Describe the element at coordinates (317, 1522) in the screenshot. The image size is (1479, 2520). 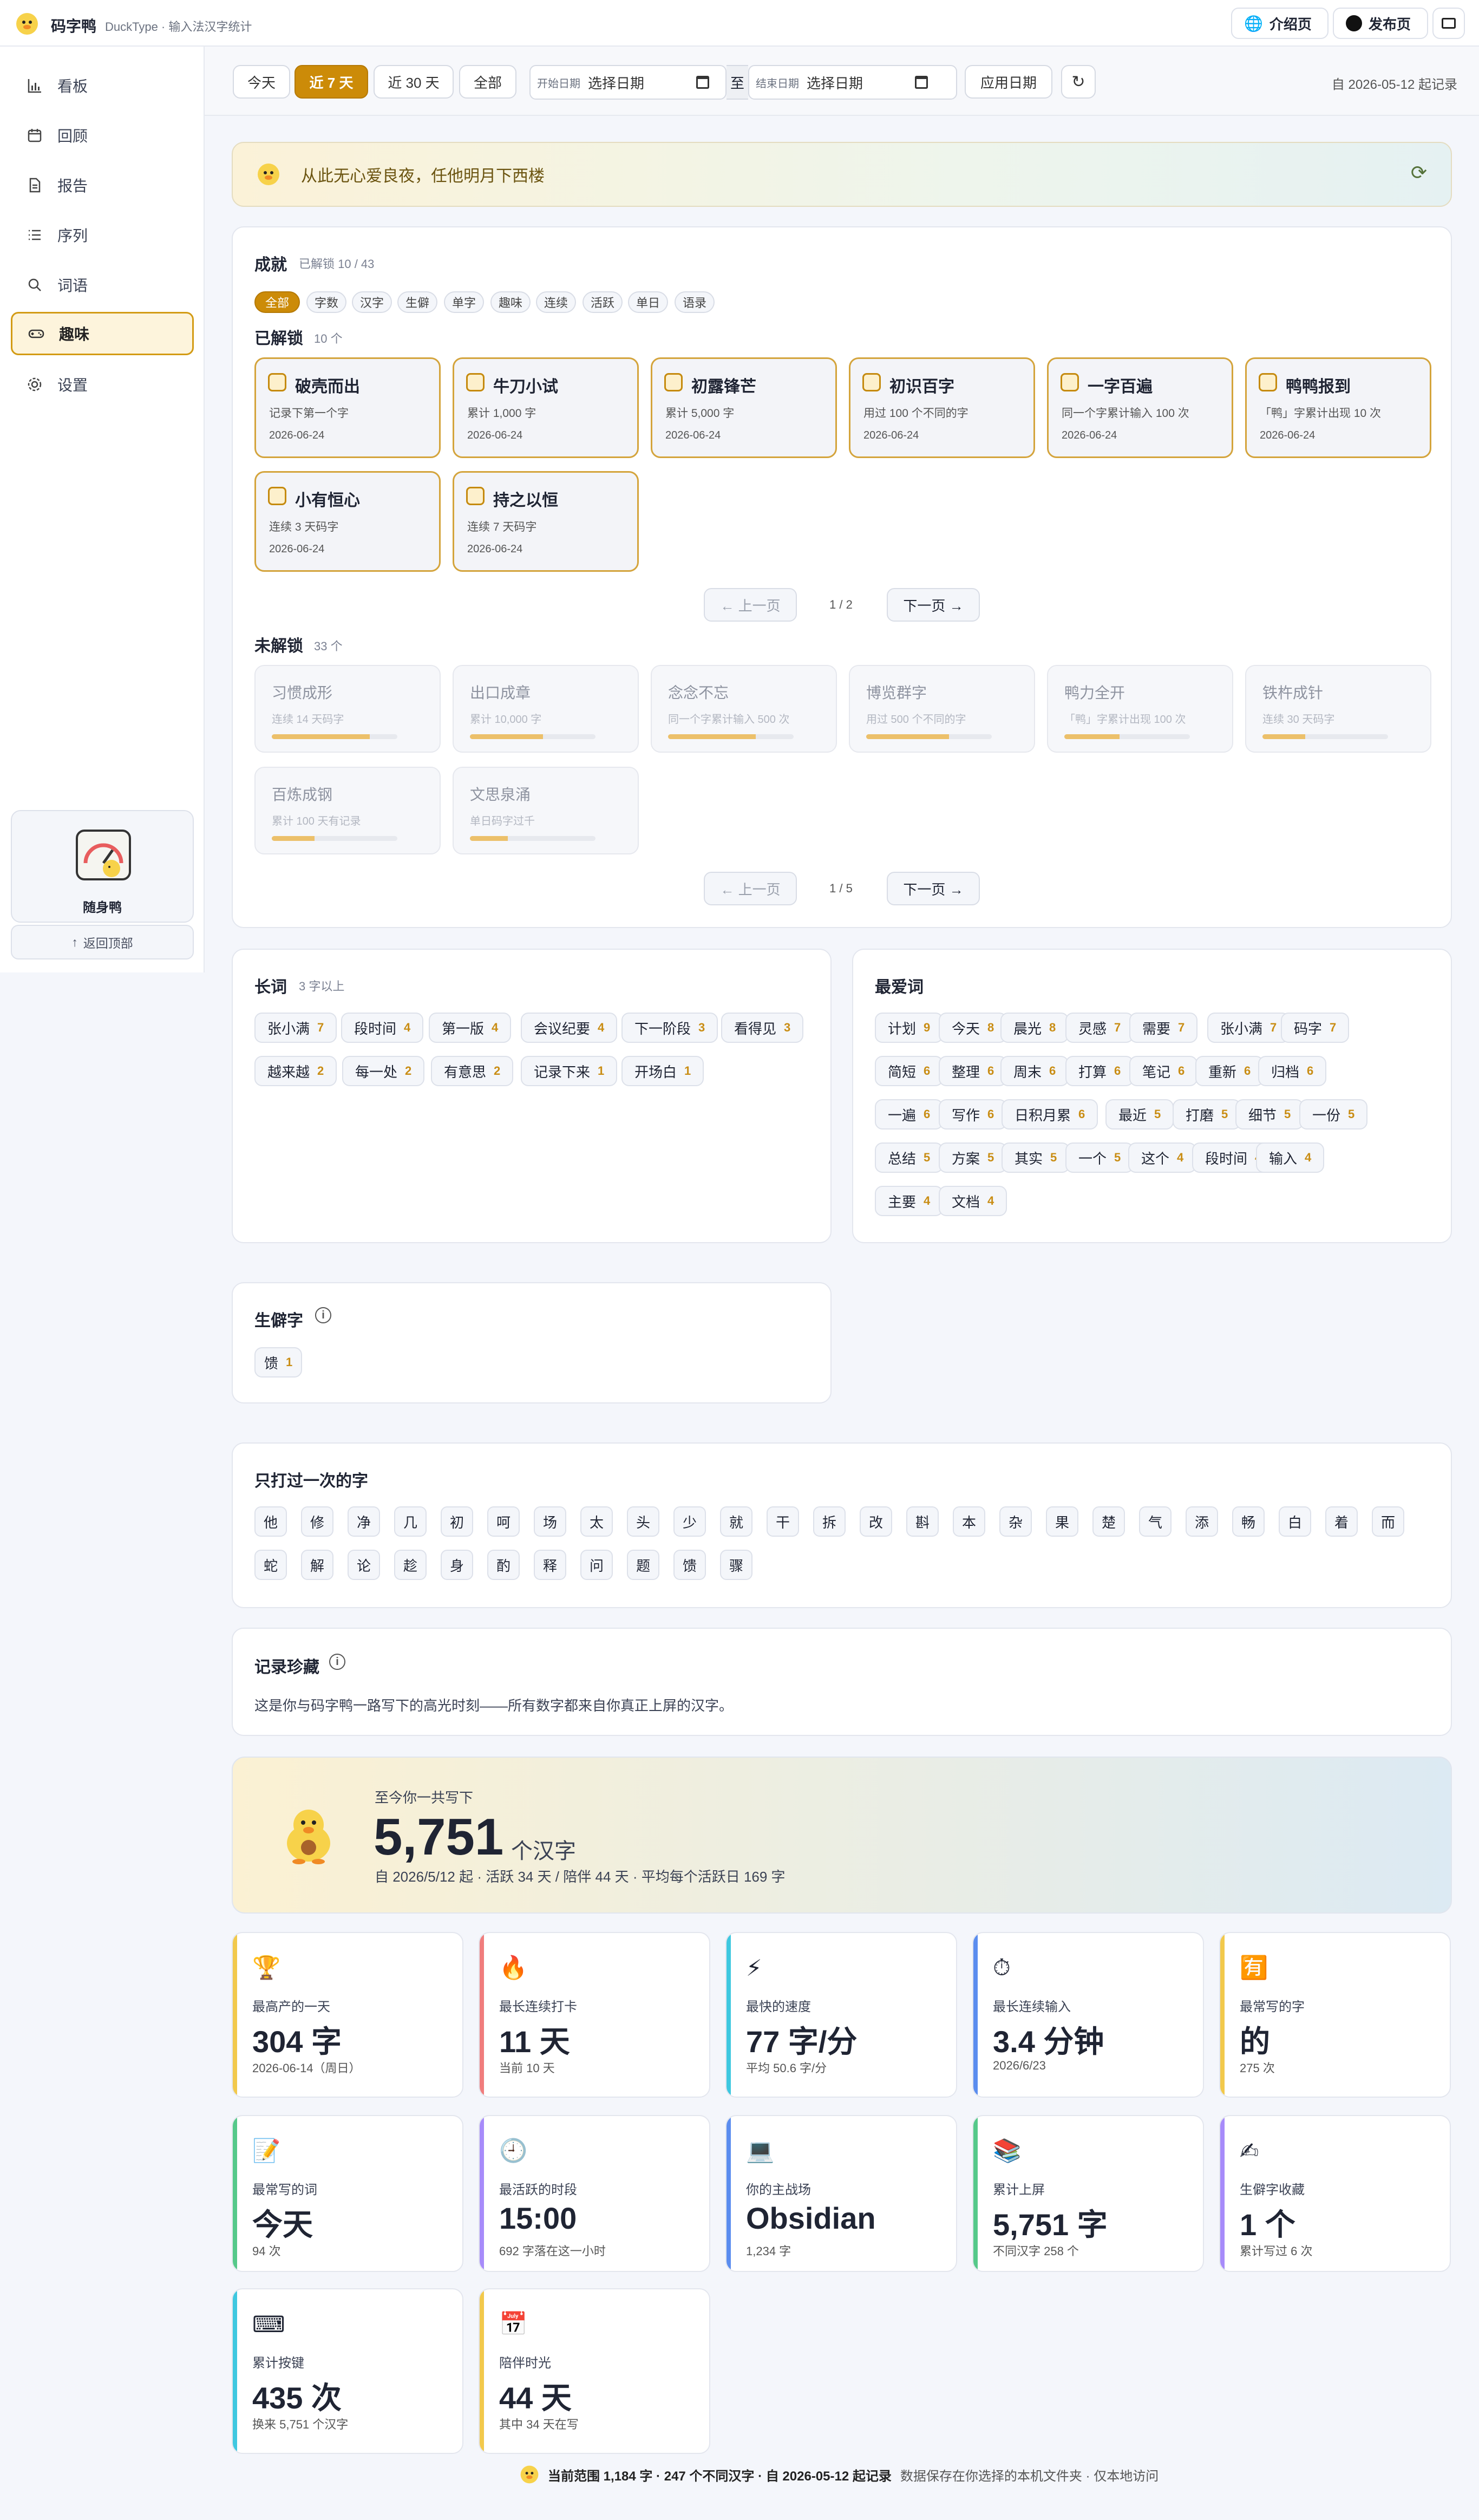
I see `char-chip: 修` at that location.